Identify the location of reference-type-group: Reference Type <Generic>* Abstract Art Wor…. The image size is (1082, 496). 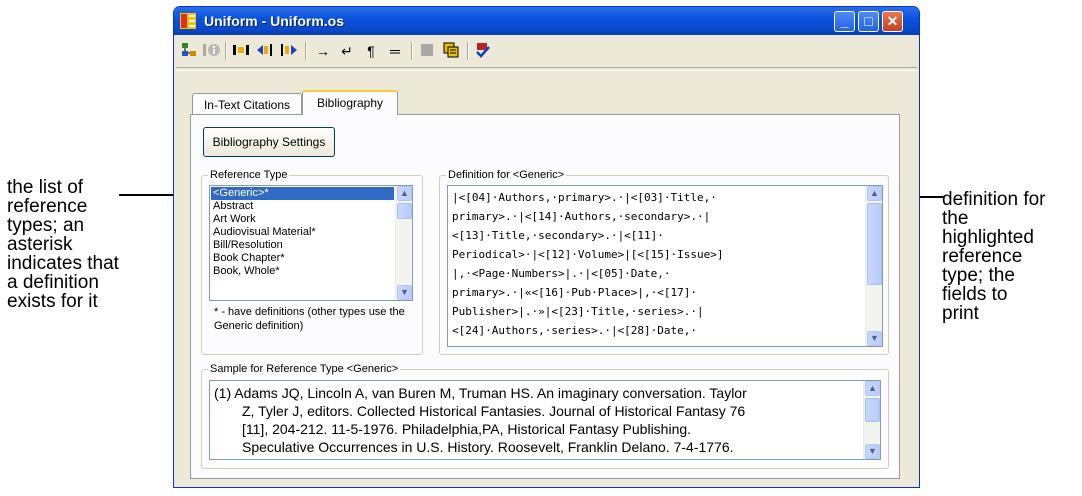
(312, 261).